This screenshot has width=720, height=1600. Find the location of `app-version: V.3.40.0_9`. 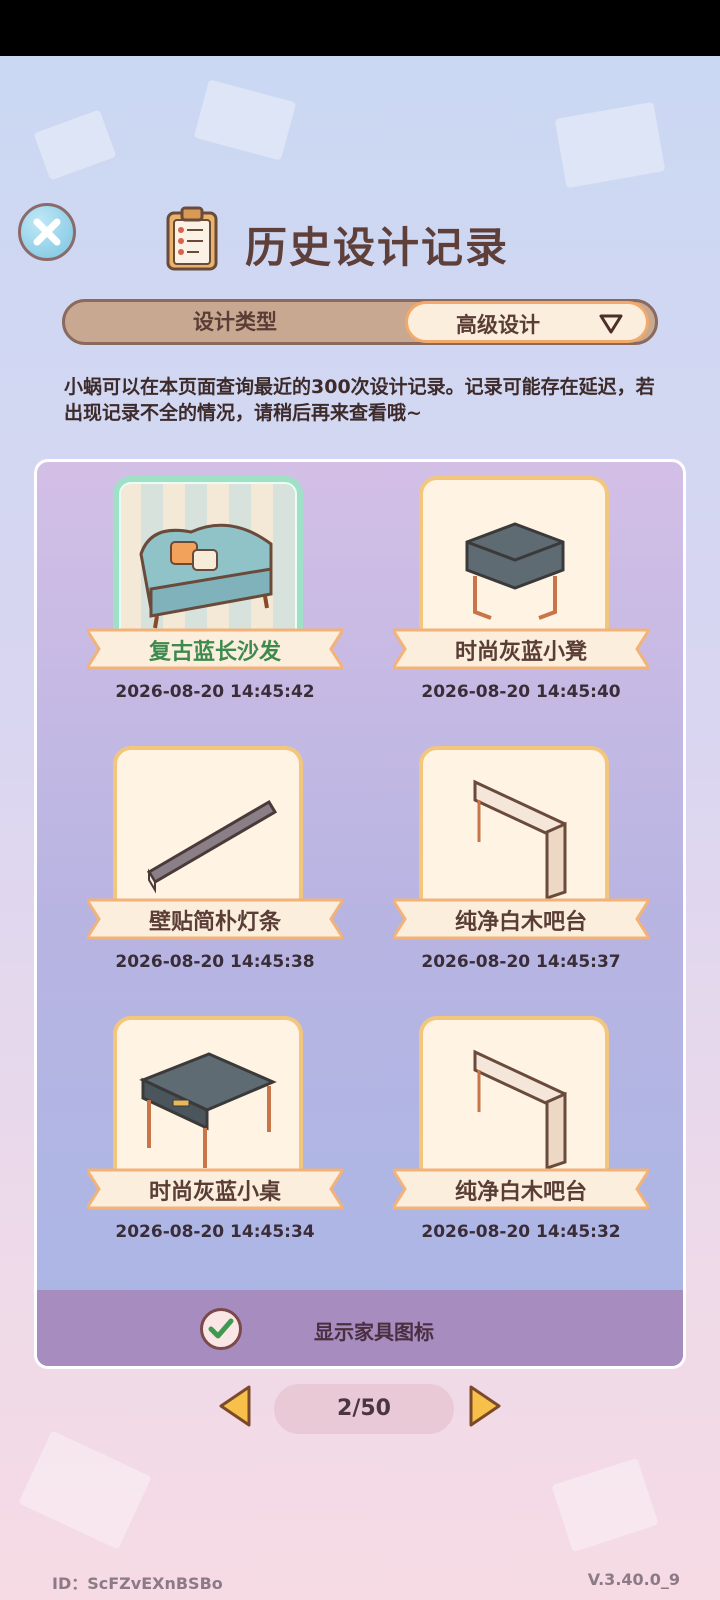

app-version: V.3.40.0_9 is located at coordinates (633, 1579).